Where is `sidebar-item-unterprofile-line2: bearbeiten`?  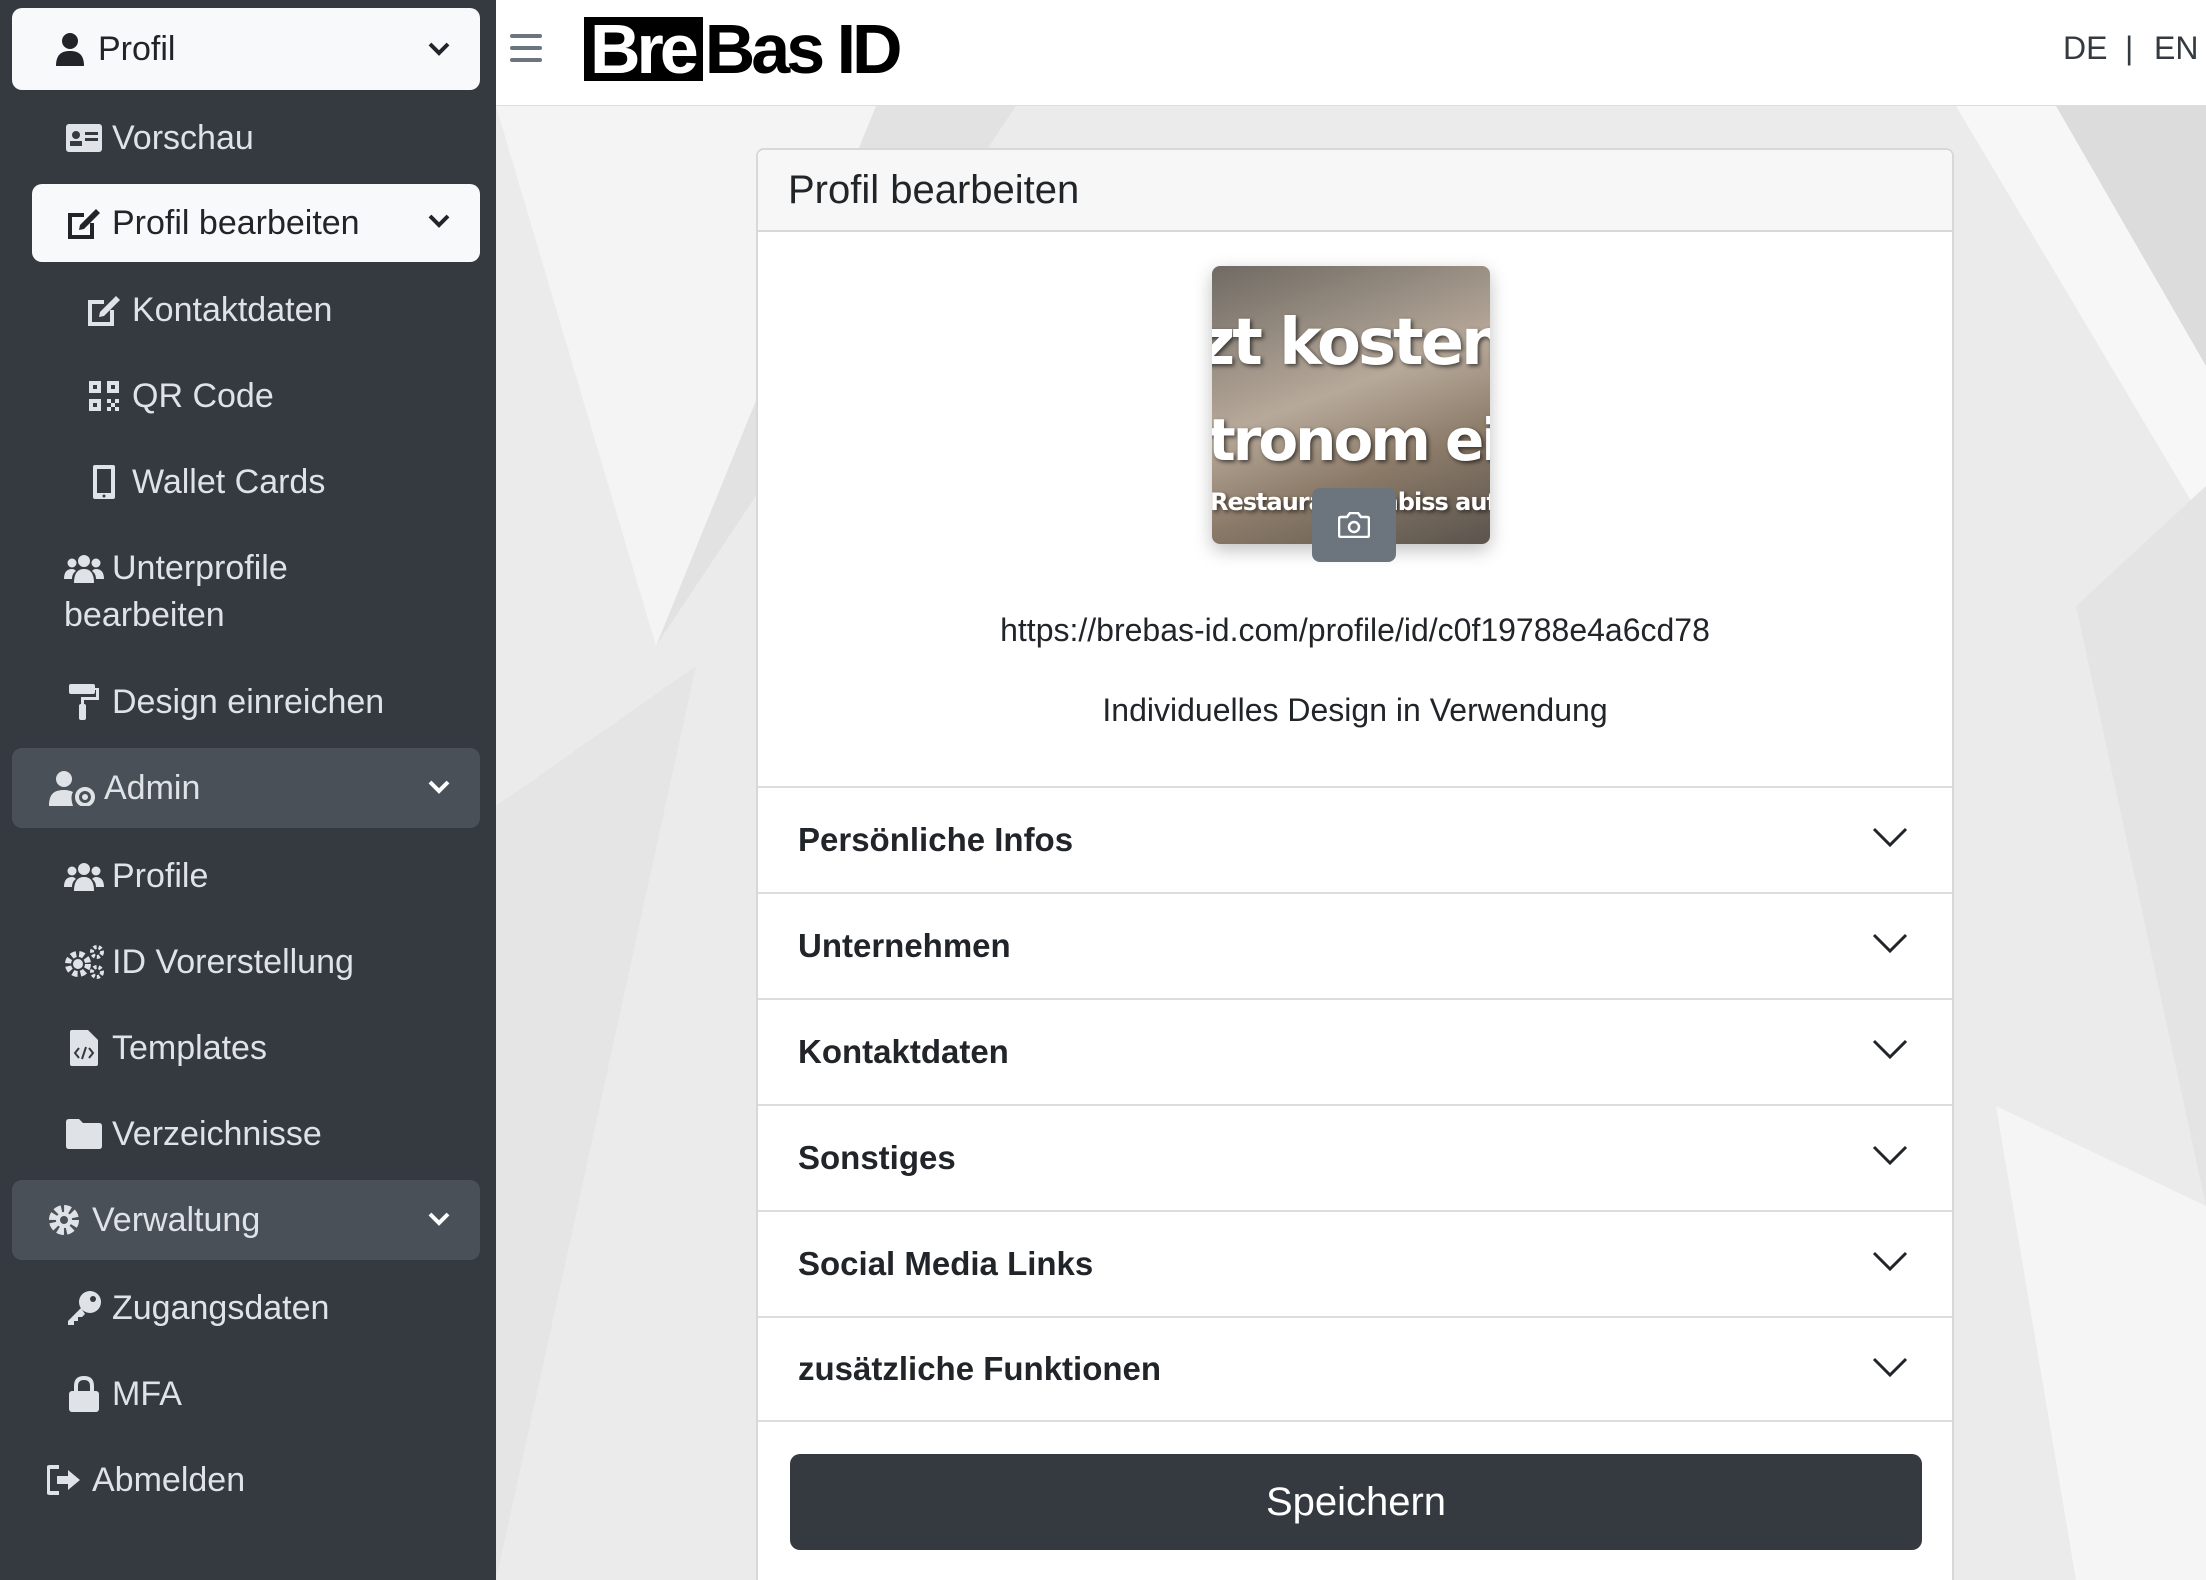 sidebar-item-unterprofile-line2: bearbeiten is located at coordinates (144, 615).